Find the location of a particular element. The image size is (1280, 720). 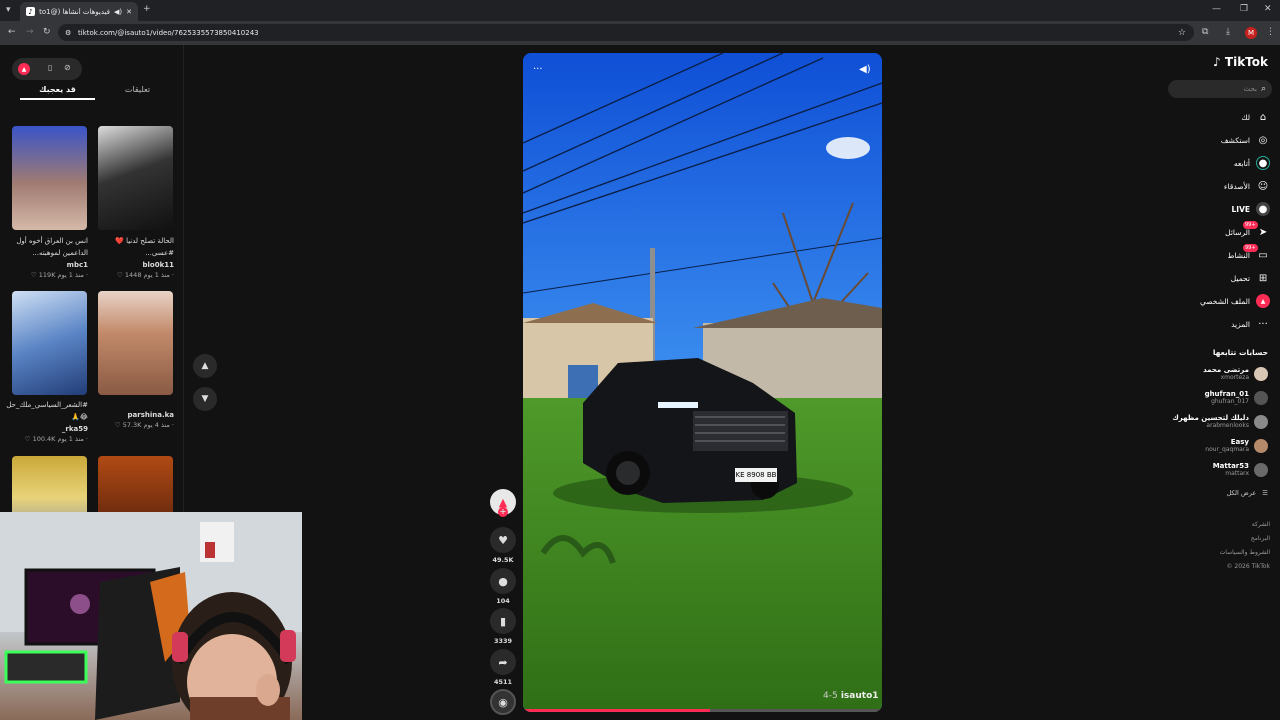

previous-video-button: ▲ is located at coordinates (205, 366).